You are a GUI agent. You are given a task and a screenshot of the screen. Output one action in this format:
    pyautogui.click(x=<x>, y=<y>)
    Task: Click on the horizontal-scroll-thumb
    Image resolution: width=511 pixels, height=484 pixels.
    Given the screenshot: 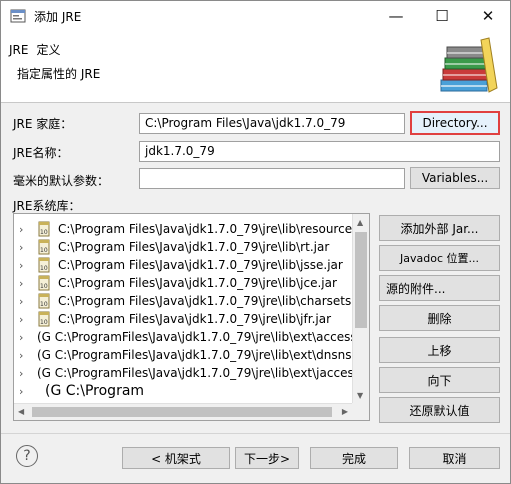 What is the action you would take?
    pyautogui.click(x=182, y=412)
    